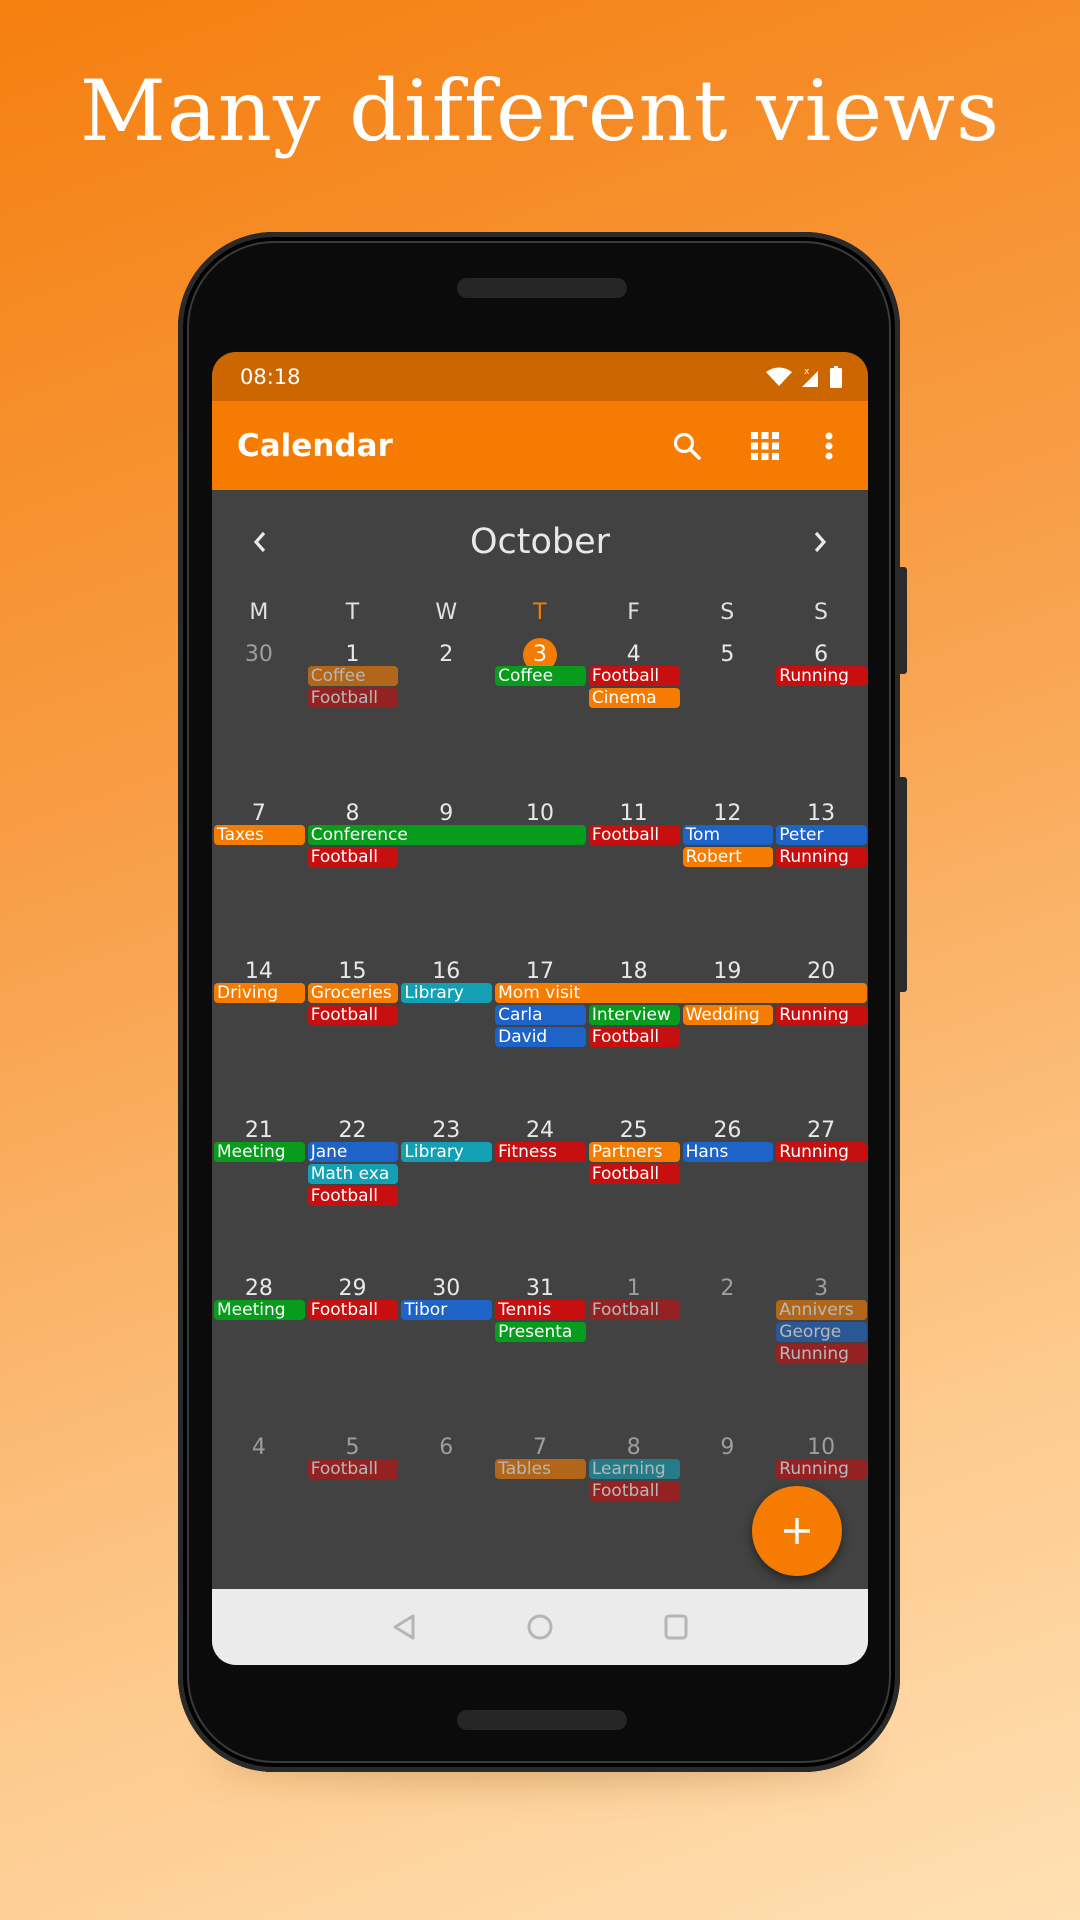 The width and height of the screenshot is (1080, 1920). What do you see at coordinates (540, 1015) in the screenshot?
I see `event-chip: Carla` at bounding box center [540, 1015].